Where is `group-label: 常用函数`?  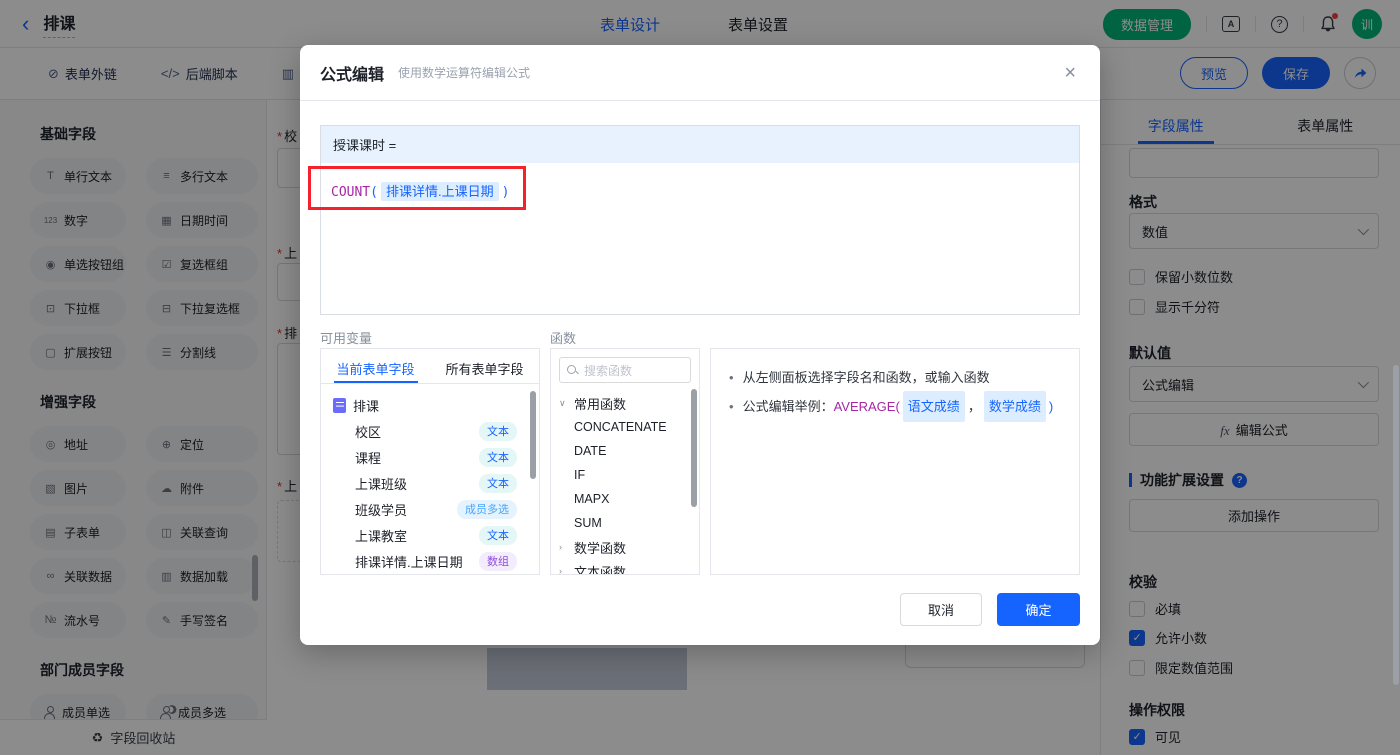 group-label: 常用函数 is located at coordinates (600, 404).